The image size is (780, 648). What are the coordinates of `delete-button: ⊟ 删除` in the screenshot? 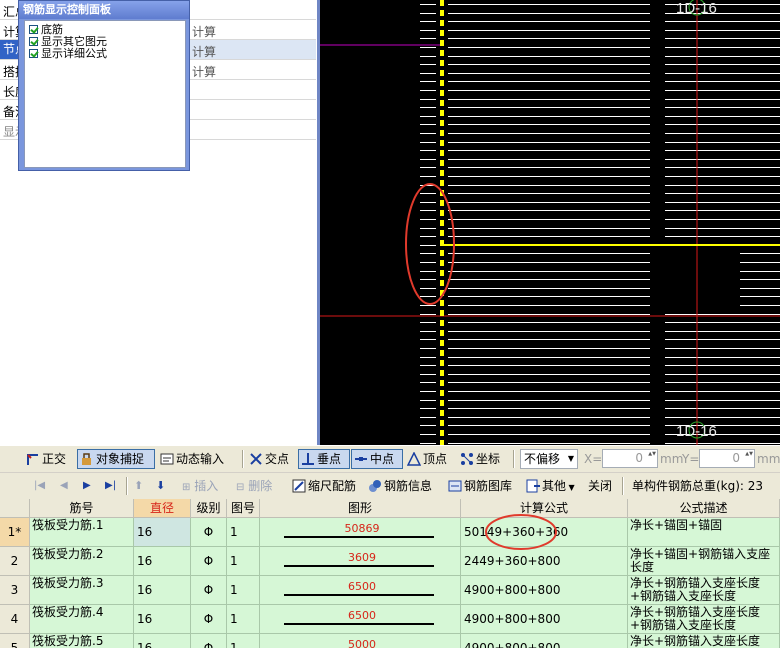 It's located at (254, 486).